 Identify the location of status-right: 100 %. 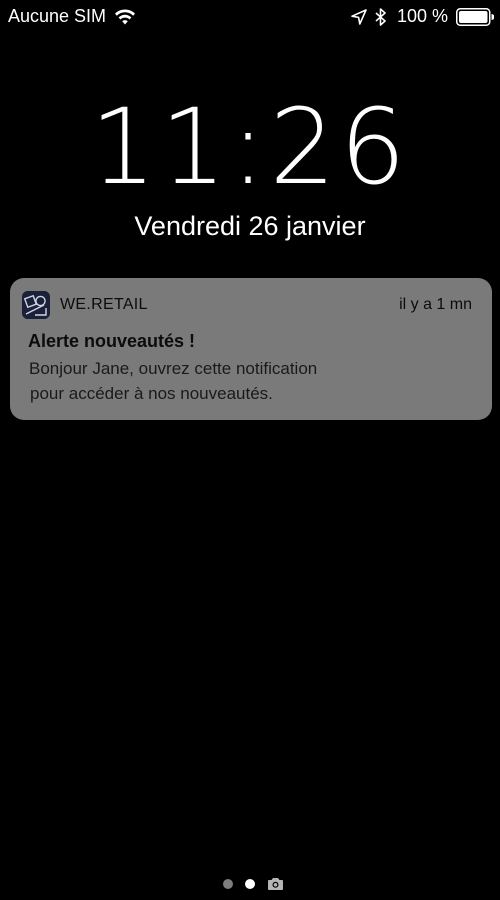
(422, 16).